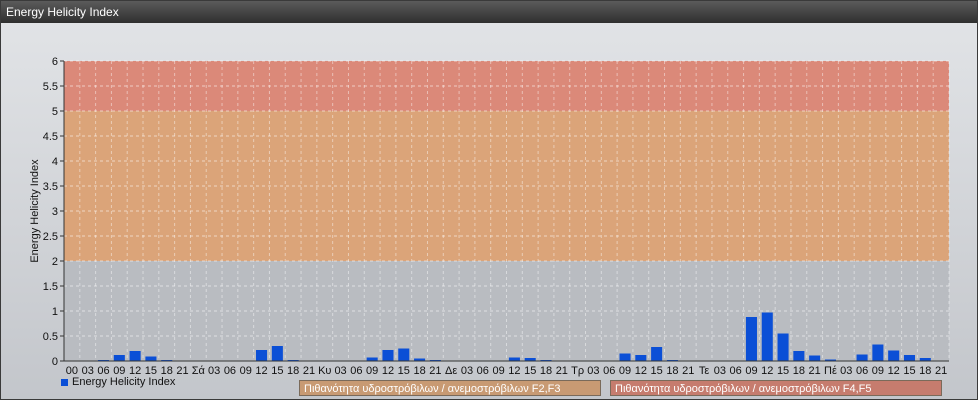 Image resolution: width=978 pixels, height=400 pixels. What do you see at coordinates (55, 362) in the screenshot?
I see `y-tick-label: 0` at bounding box center [55, 362].